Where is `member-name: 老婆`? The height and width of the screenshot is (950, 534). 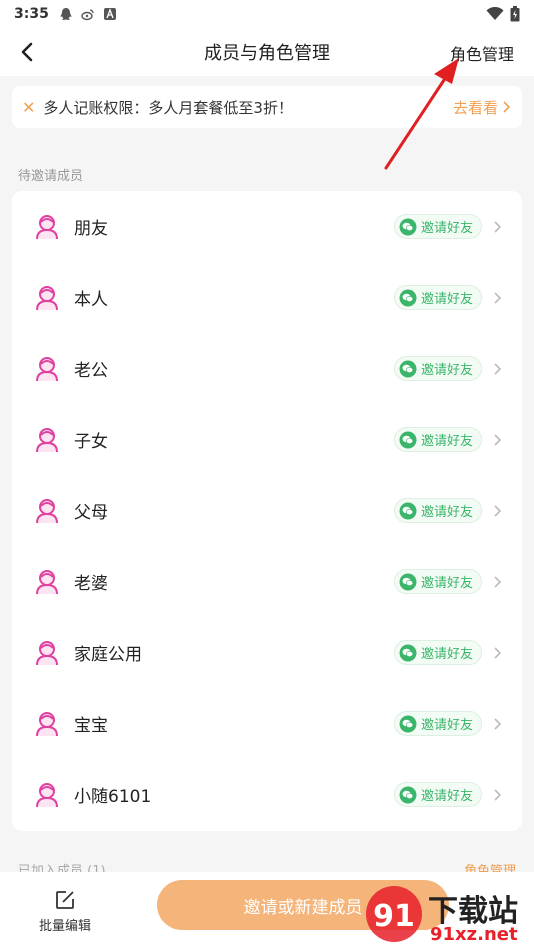 member-name: 老婆 is located at coordinates (91, 584).